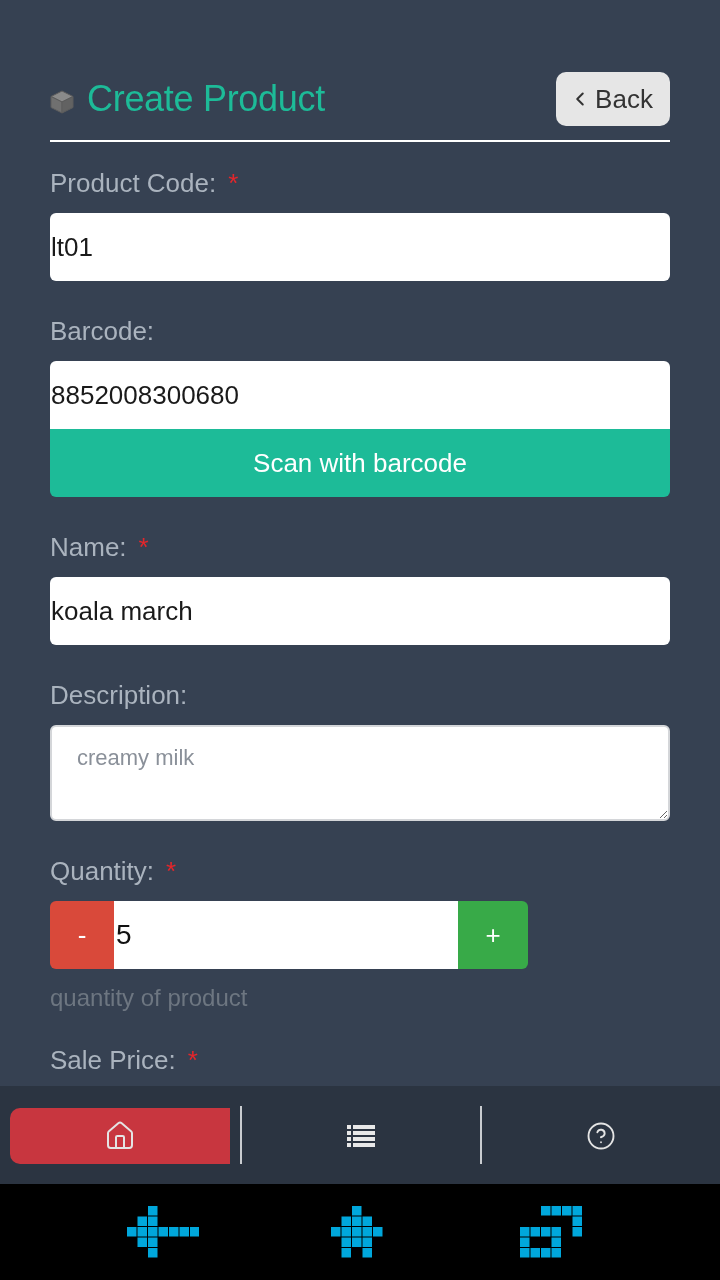 This screenshot has height=1280, width=720. I want to click on back-icon, so click(163, 1232).